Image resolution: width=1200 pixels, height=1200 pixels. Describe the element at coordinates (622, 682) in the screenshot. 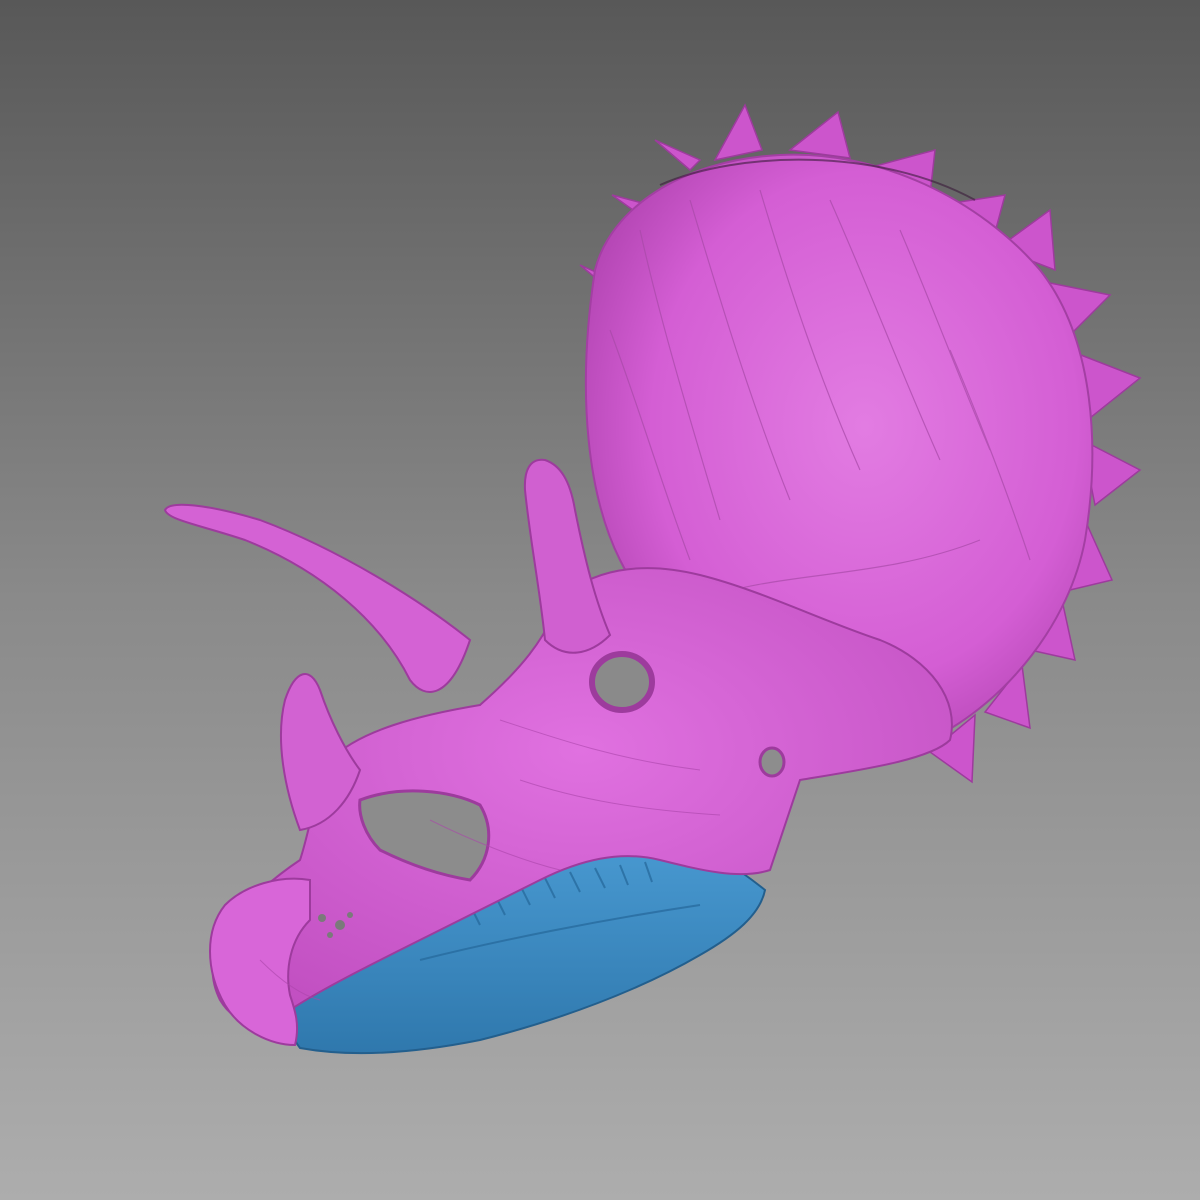

I see `orbit` at that location.